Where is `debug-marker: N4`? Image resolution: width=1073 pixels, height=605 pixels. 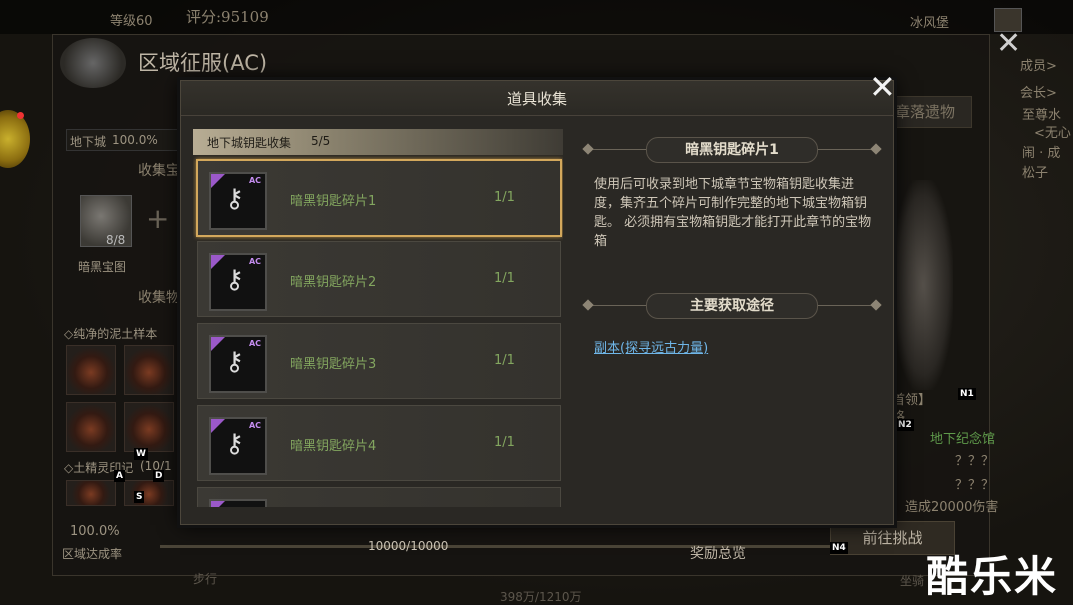
debug-marker: N4 is located at coordinates (839, 548).